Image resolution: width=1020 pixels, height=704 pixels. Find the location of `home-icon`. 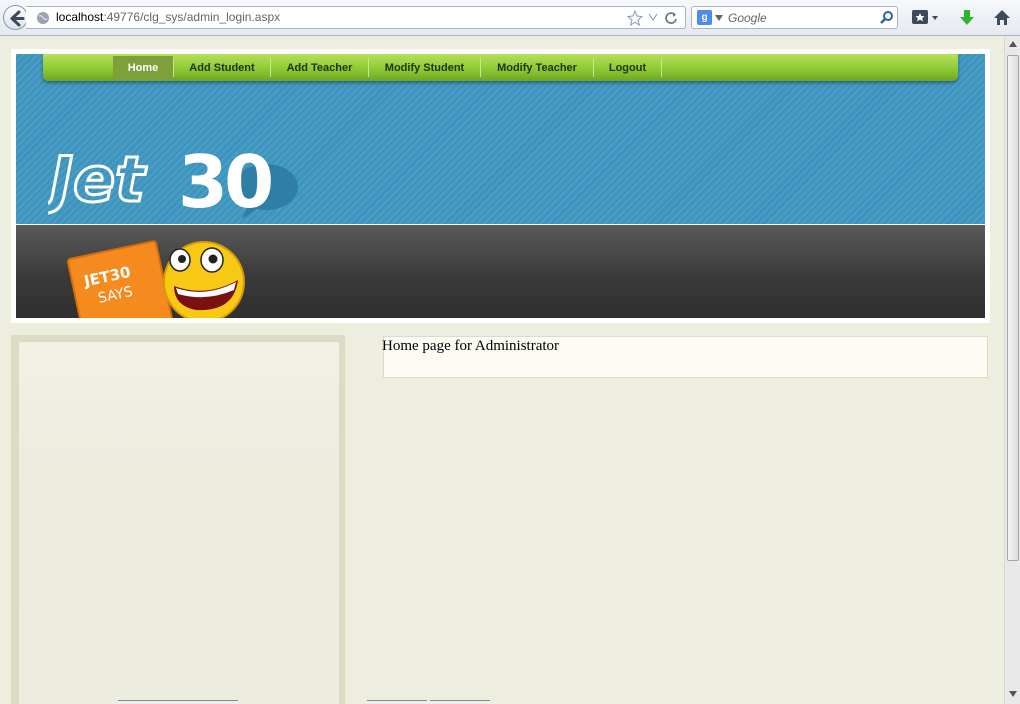

home-icon is located at coordinates (1002, 18).